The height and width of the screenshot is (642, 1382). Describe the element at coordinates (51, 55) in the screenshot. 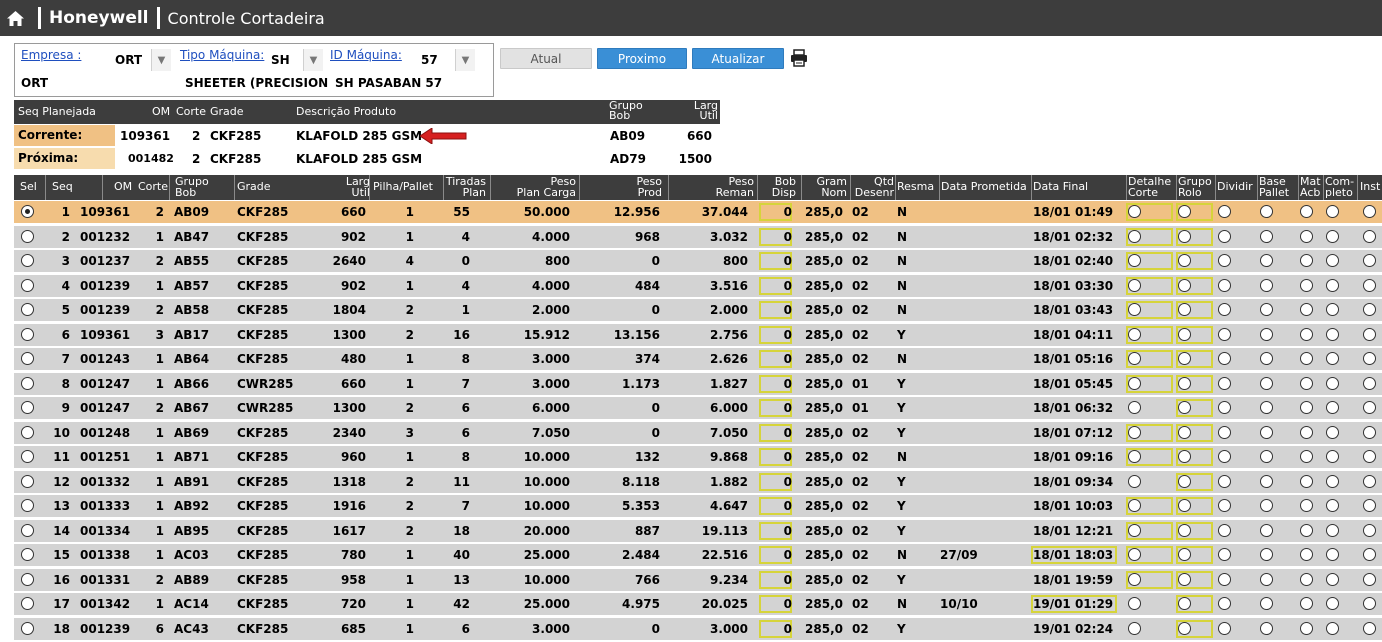

I see `empresa-link: Empresa :` at that location.